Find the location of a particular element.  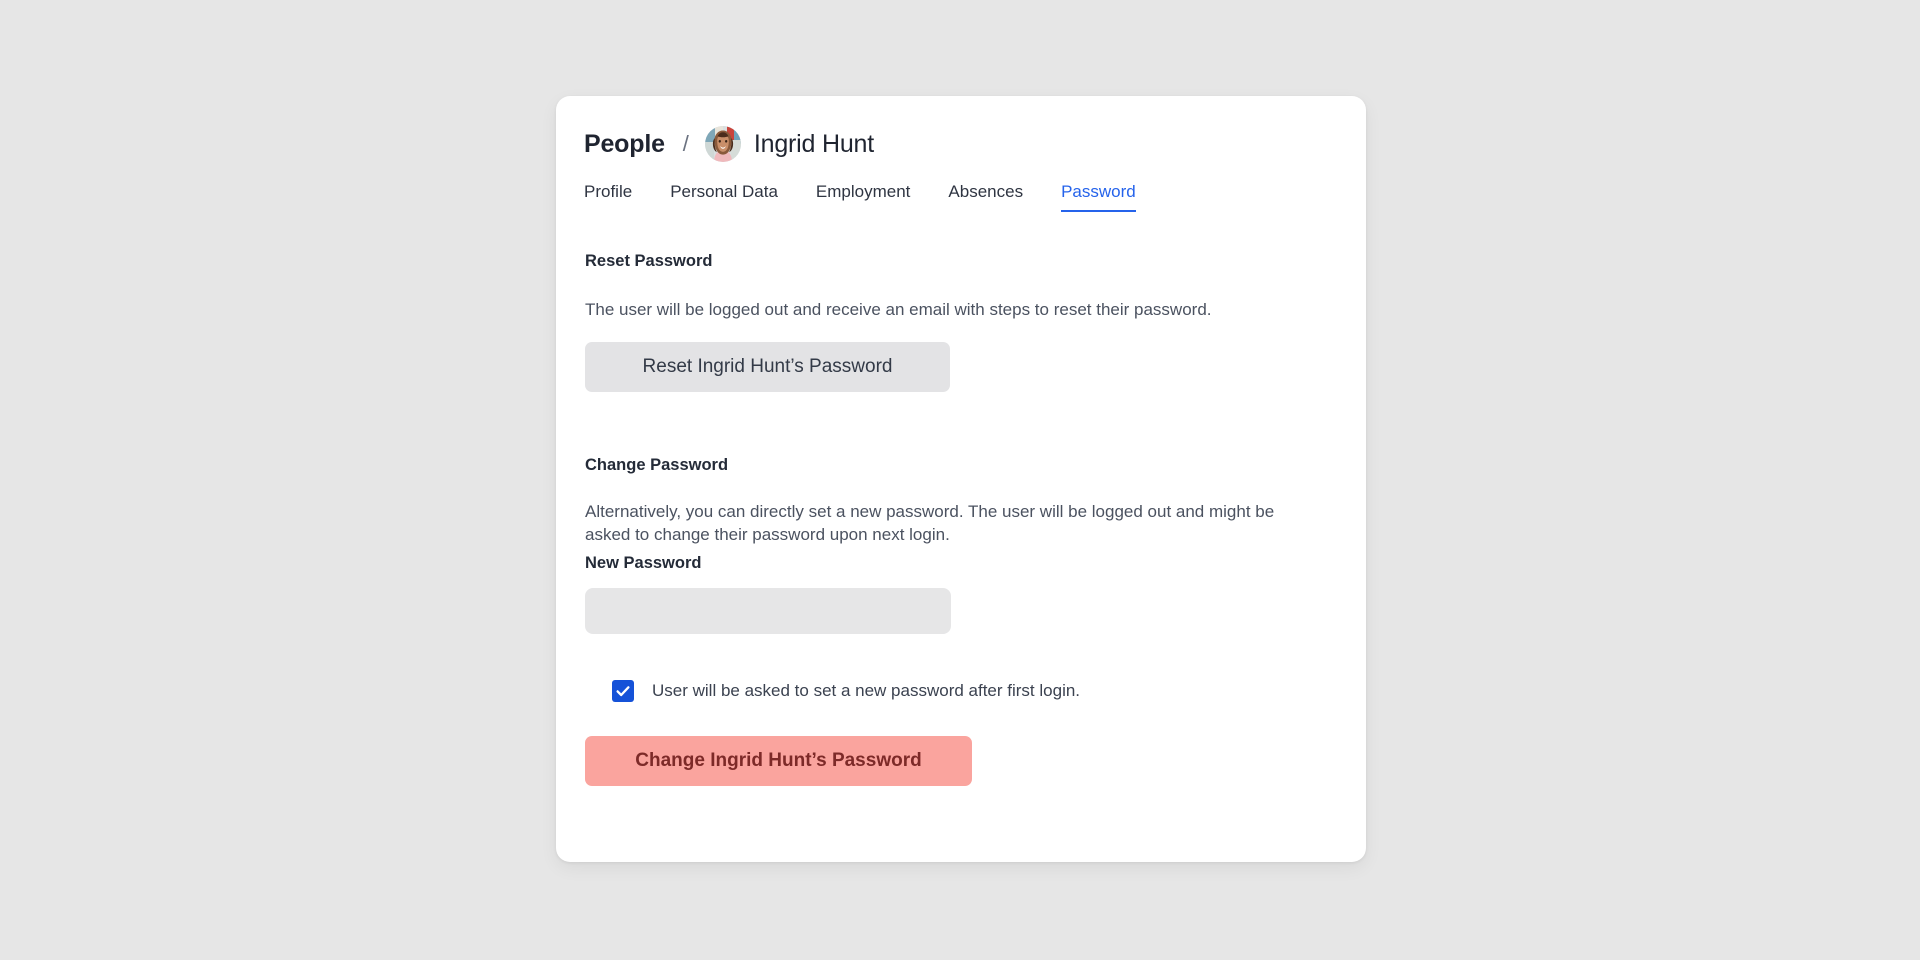

breadcrumb: People / Ingrid Hunt is located at coordinates (729, 144).